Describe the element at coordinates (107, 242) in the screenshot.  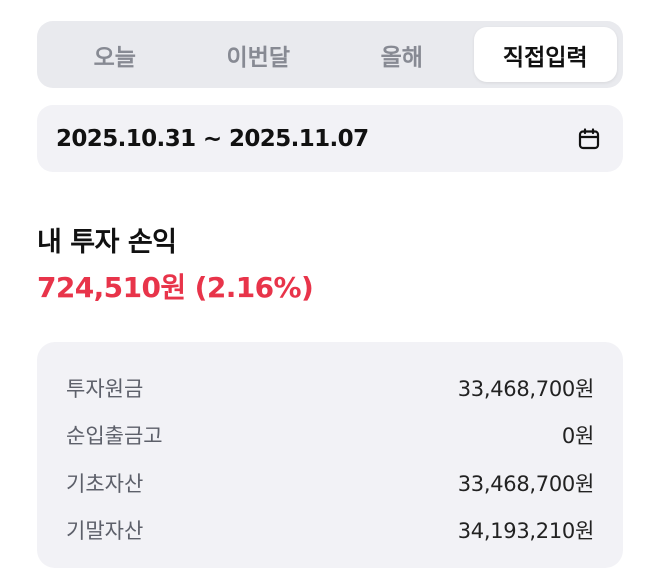
I see `profit-title: 내 투자 손익` at that location.